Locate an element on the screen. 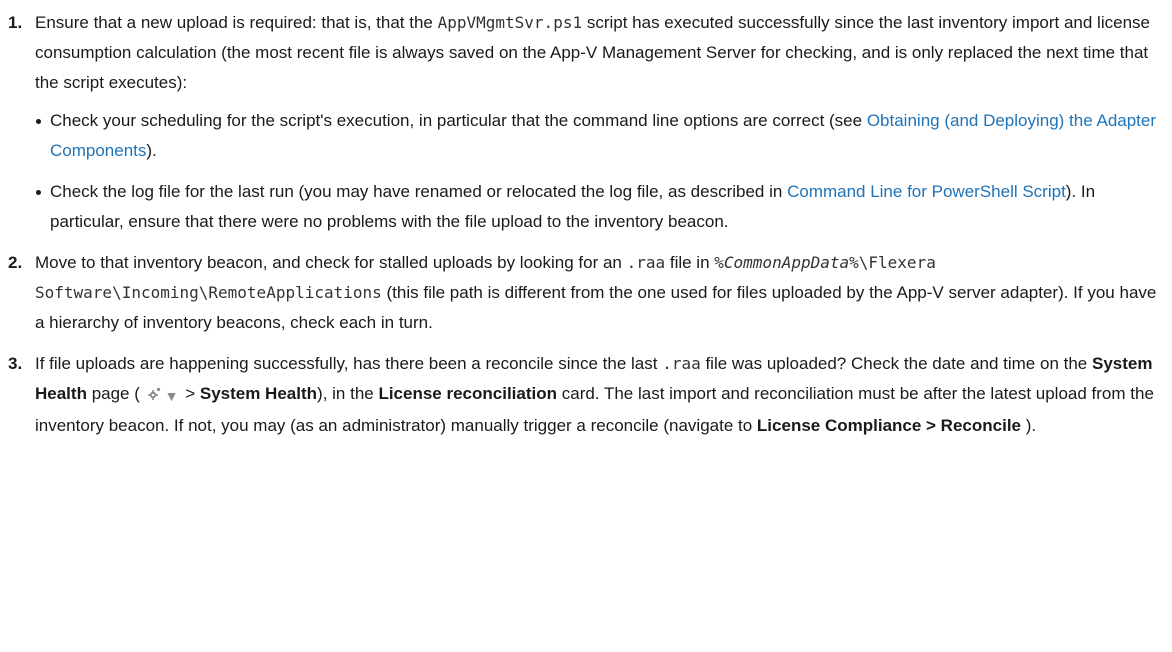 The image size is (1172, 652). system-health-menu-label: System Health is located at coordinates (258, 393).